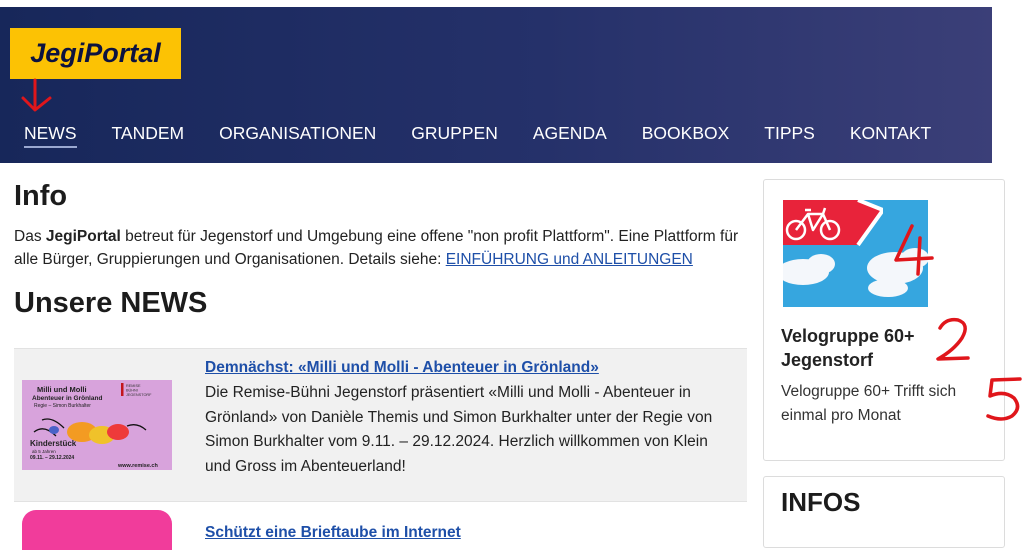 This screenshot has height=550, width=1025. I want to click on nav-item-kontakt: KONTAKT, so click(890, 135).